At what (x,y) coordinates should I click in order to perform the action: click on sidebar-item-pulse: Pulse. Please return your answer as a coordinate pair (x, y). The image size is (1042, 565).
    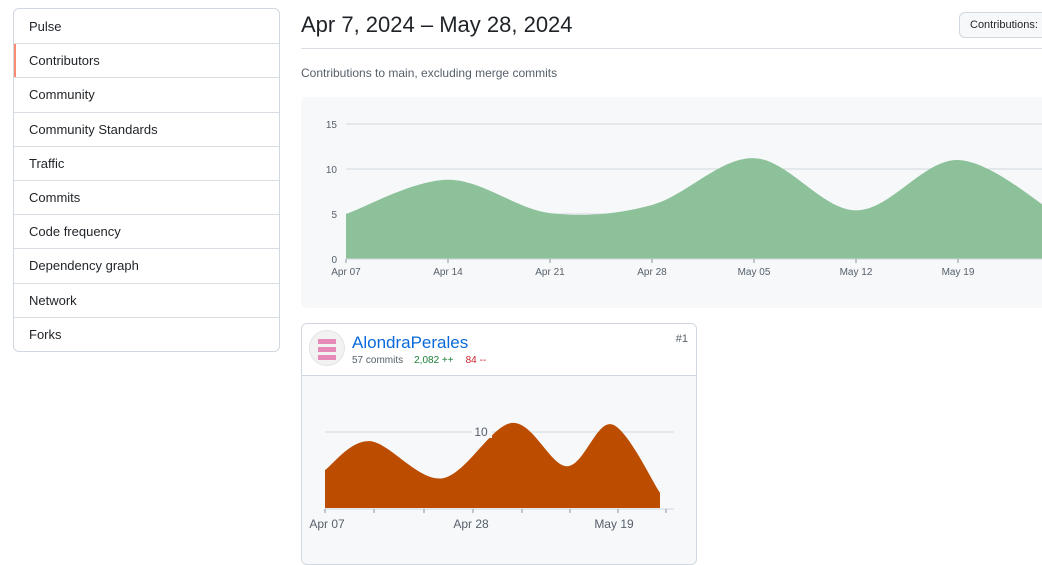
    Looking at the image, I should click on (146, 26).